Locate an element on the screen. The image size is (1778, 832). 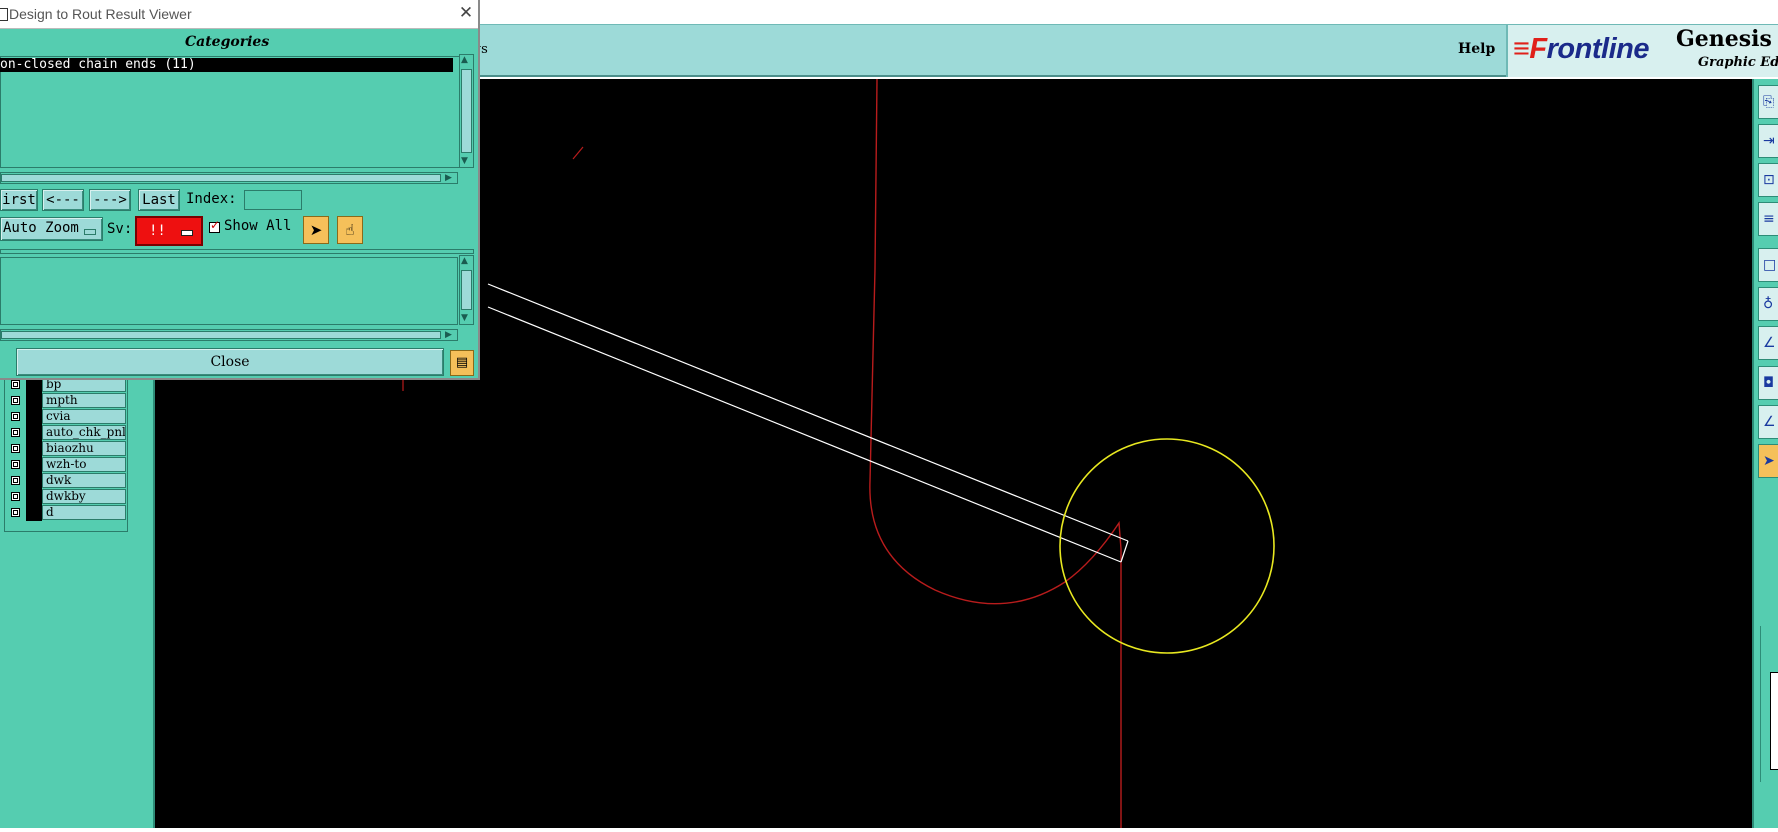
select-box-icon-glyph: □ is located at coordinates (1770, 265).